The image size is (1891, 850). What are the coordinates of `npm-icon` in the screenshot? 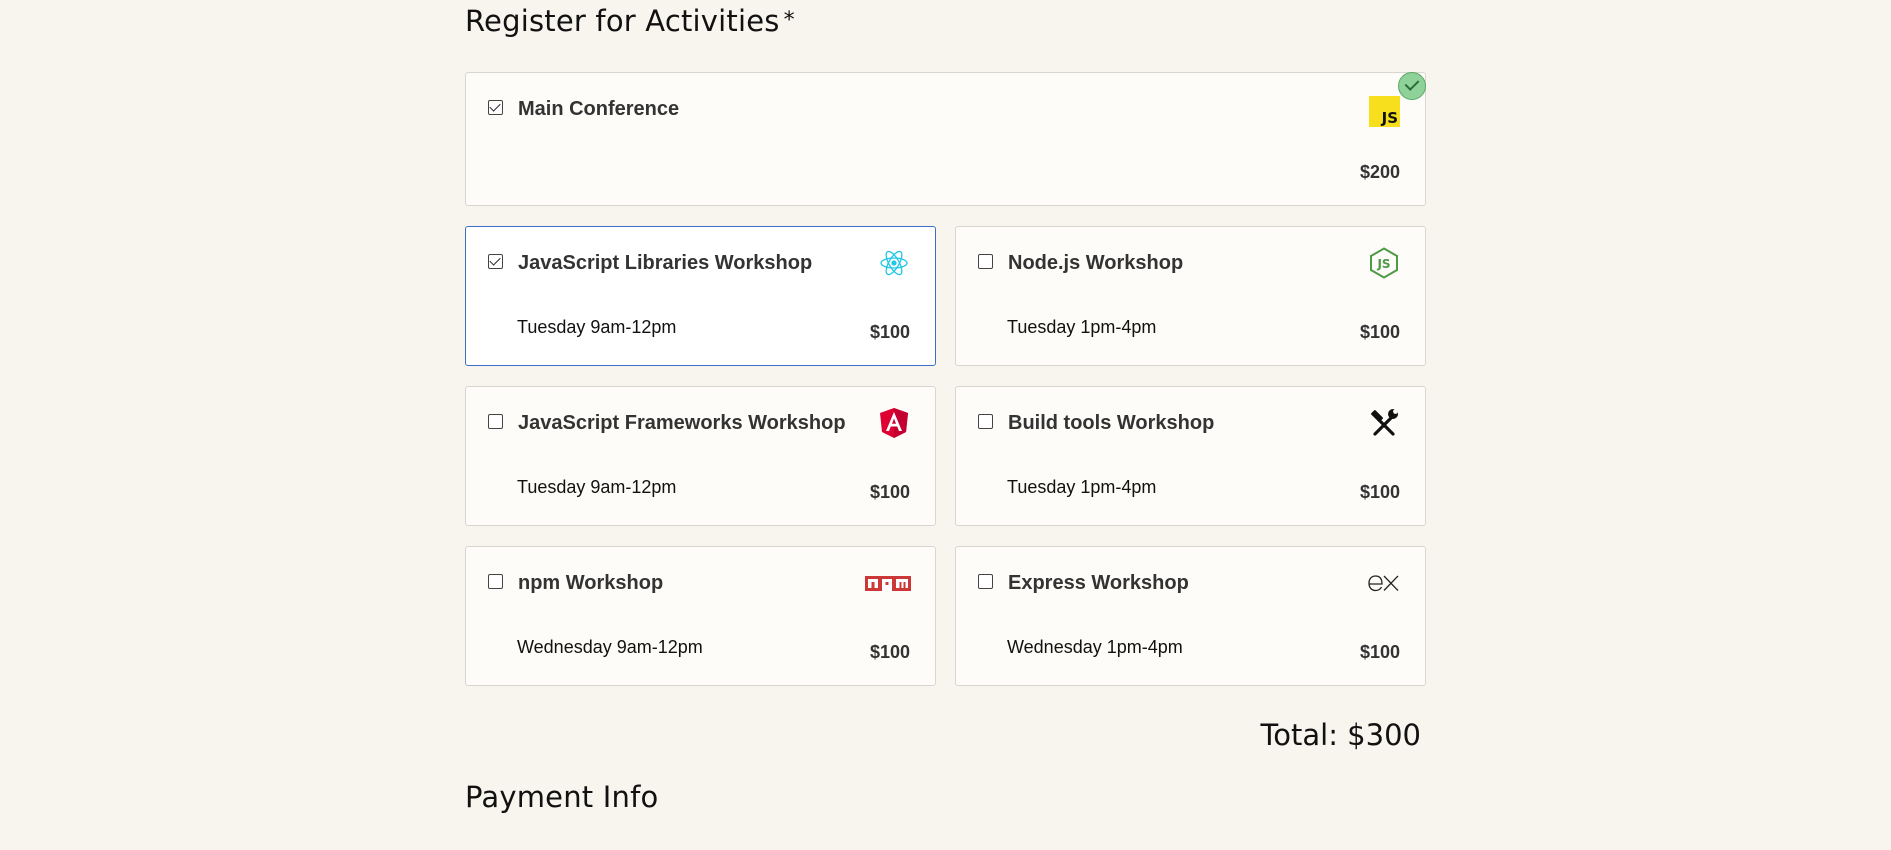 It's located at (888, 583).